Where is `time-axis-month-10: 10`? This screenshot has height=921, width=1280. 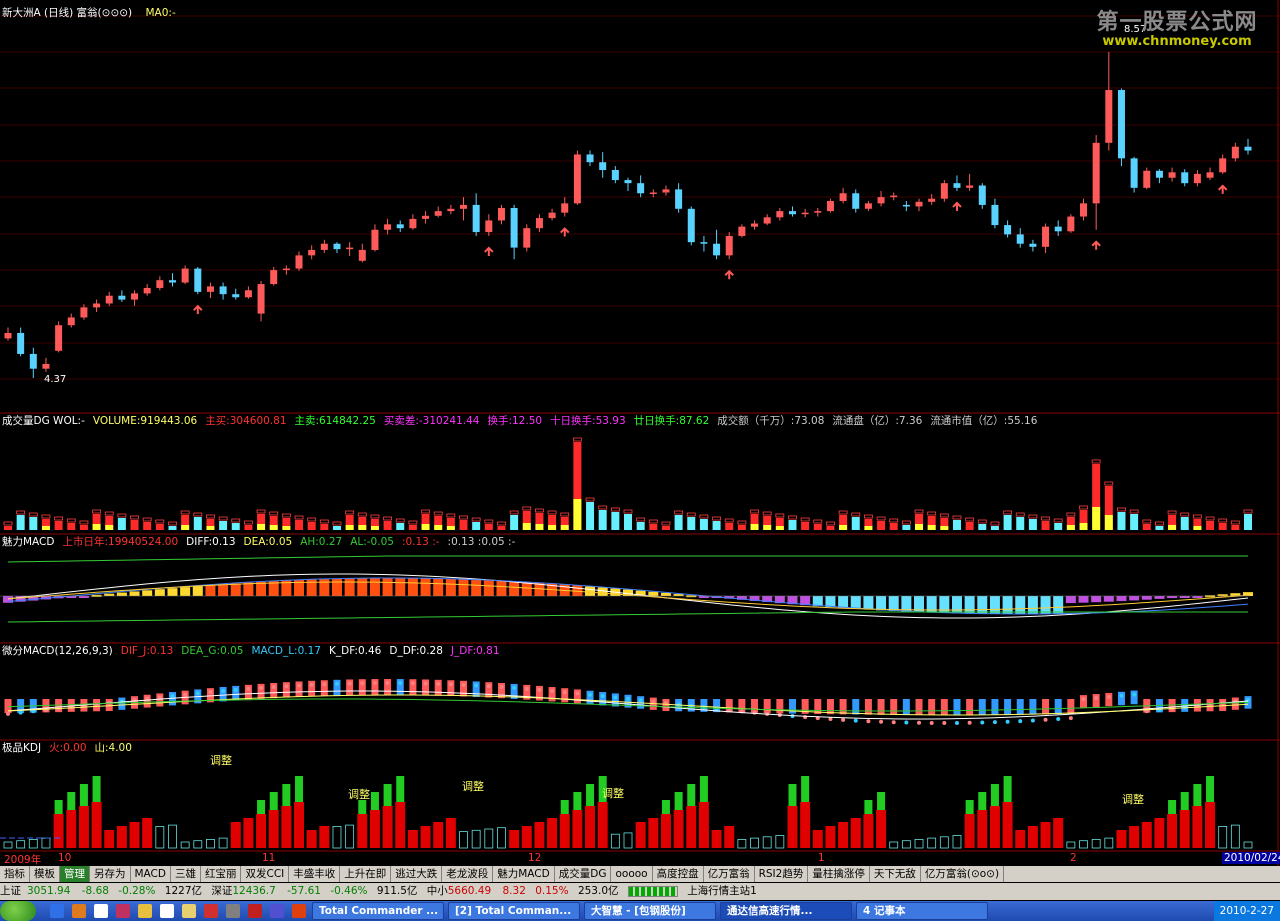
time-axis-month-10: 10 is located at coordinates (65, 858).